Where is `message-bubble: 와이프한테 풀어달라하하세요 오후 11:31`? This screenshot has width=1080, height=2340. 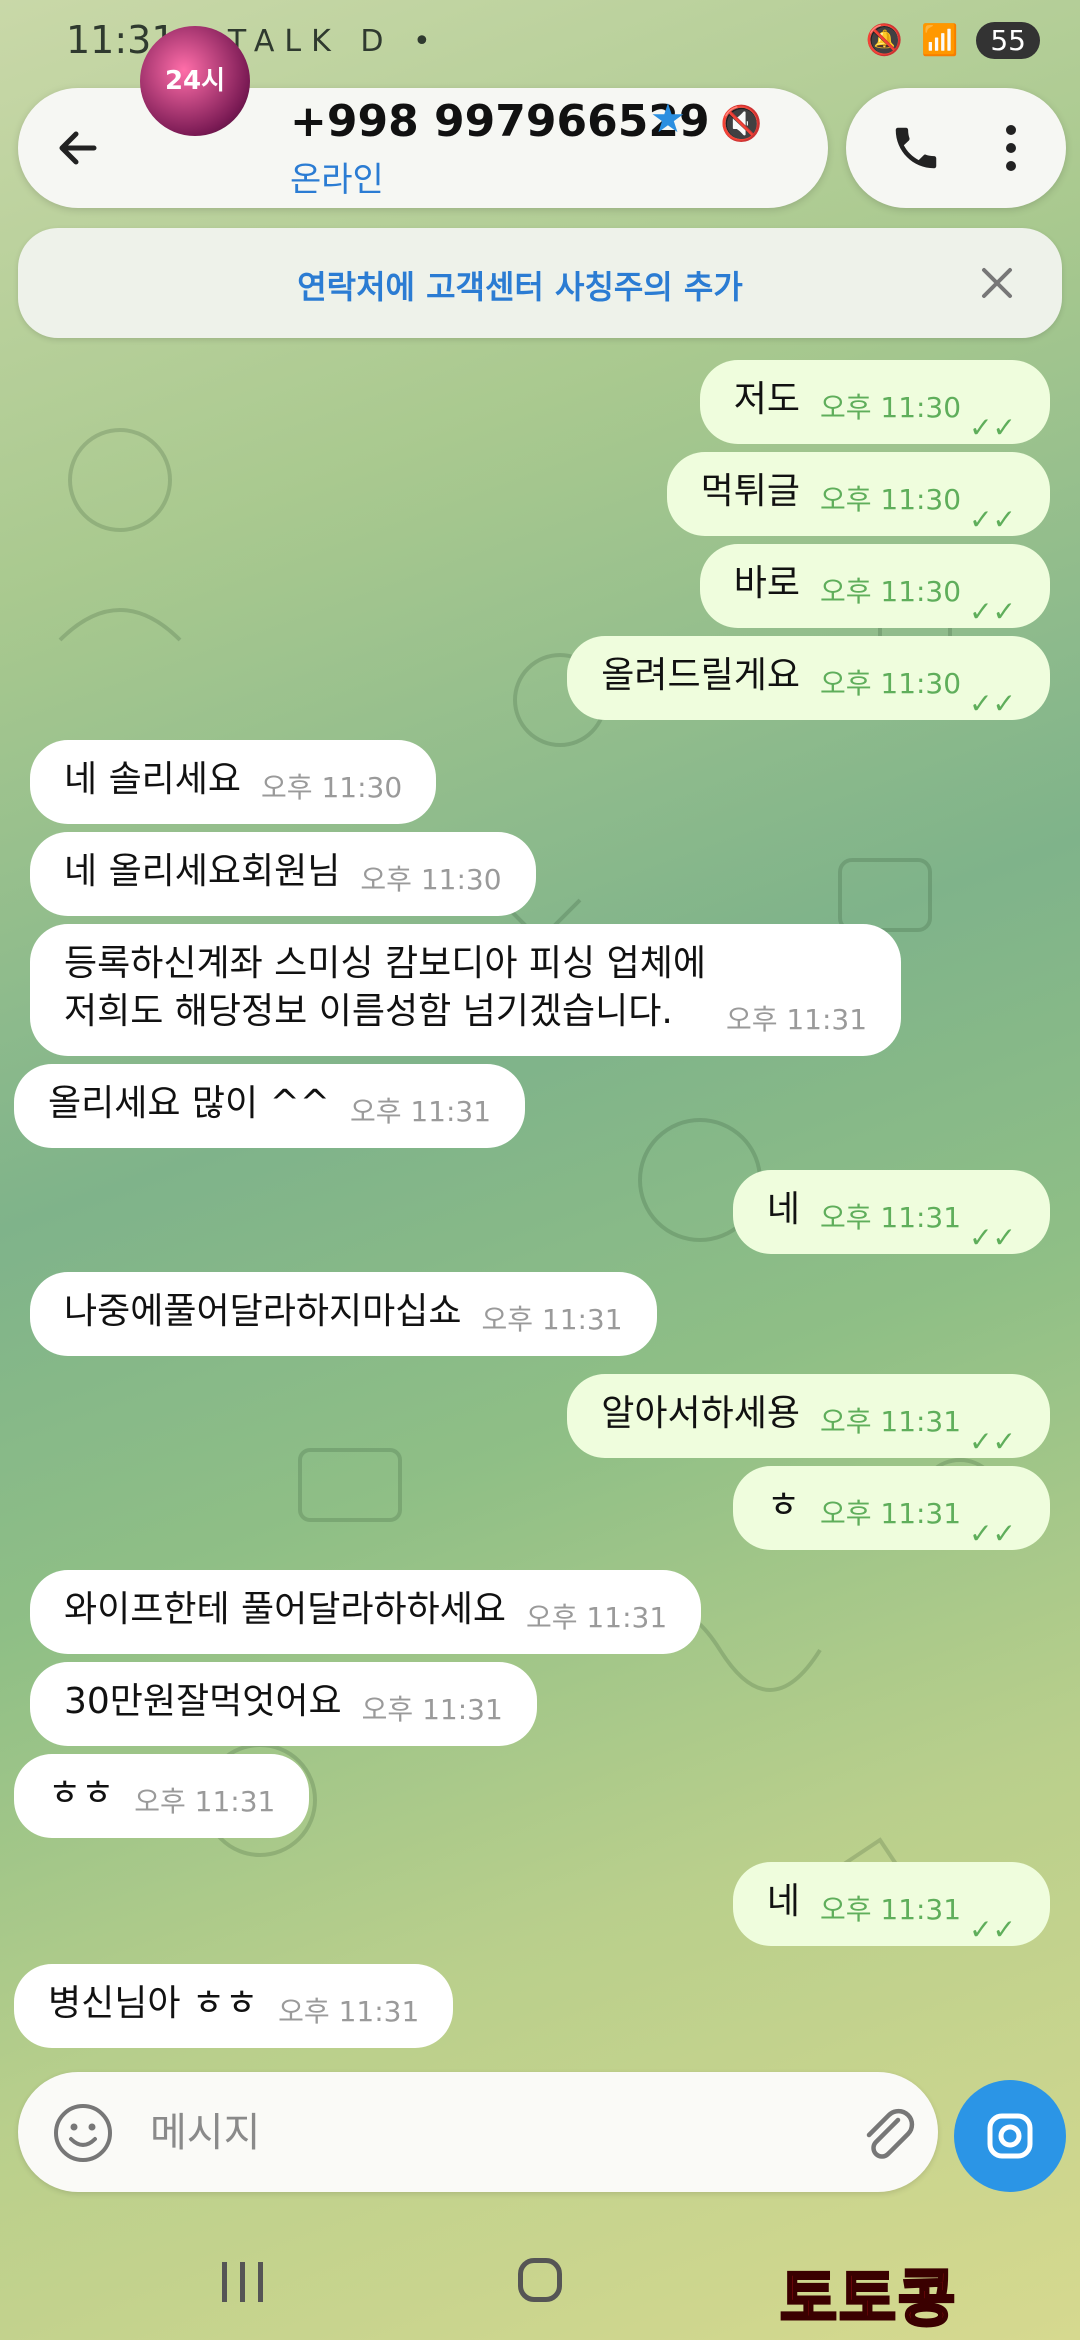
message-bubble: 와이프한테 풀어달라하하세요 오후 11:31 is located at coordinates (366, 1612).